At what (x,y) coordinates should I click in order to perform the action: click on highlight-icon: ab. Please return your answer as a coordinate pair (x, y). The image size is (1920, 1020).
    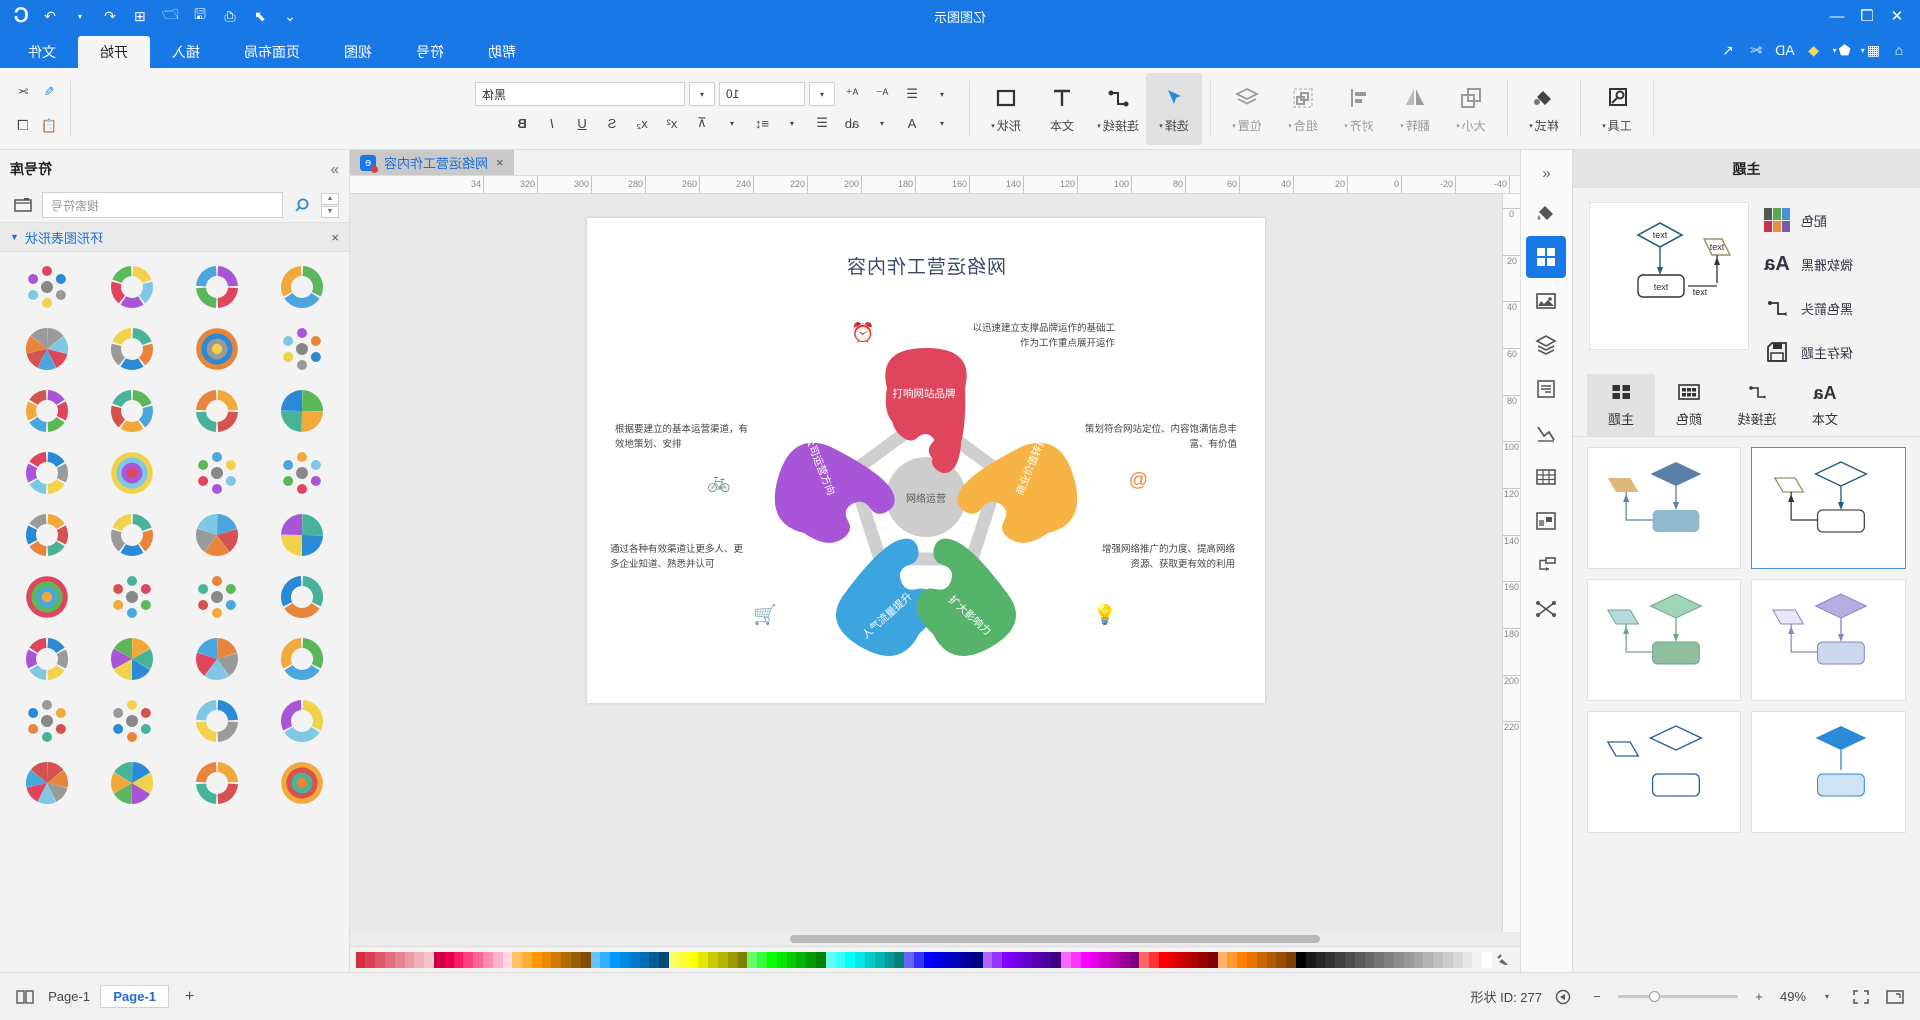
    Looking at the image, I should click on (852, 123).